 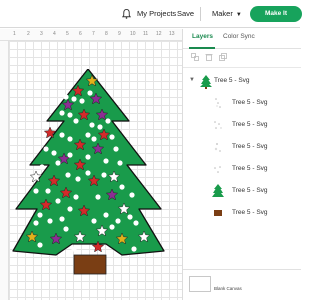 What do you see at coordinates (206, 82) in the screenshot?
I see `tree-thumbnail-icon` at bounding box center [206, 82].